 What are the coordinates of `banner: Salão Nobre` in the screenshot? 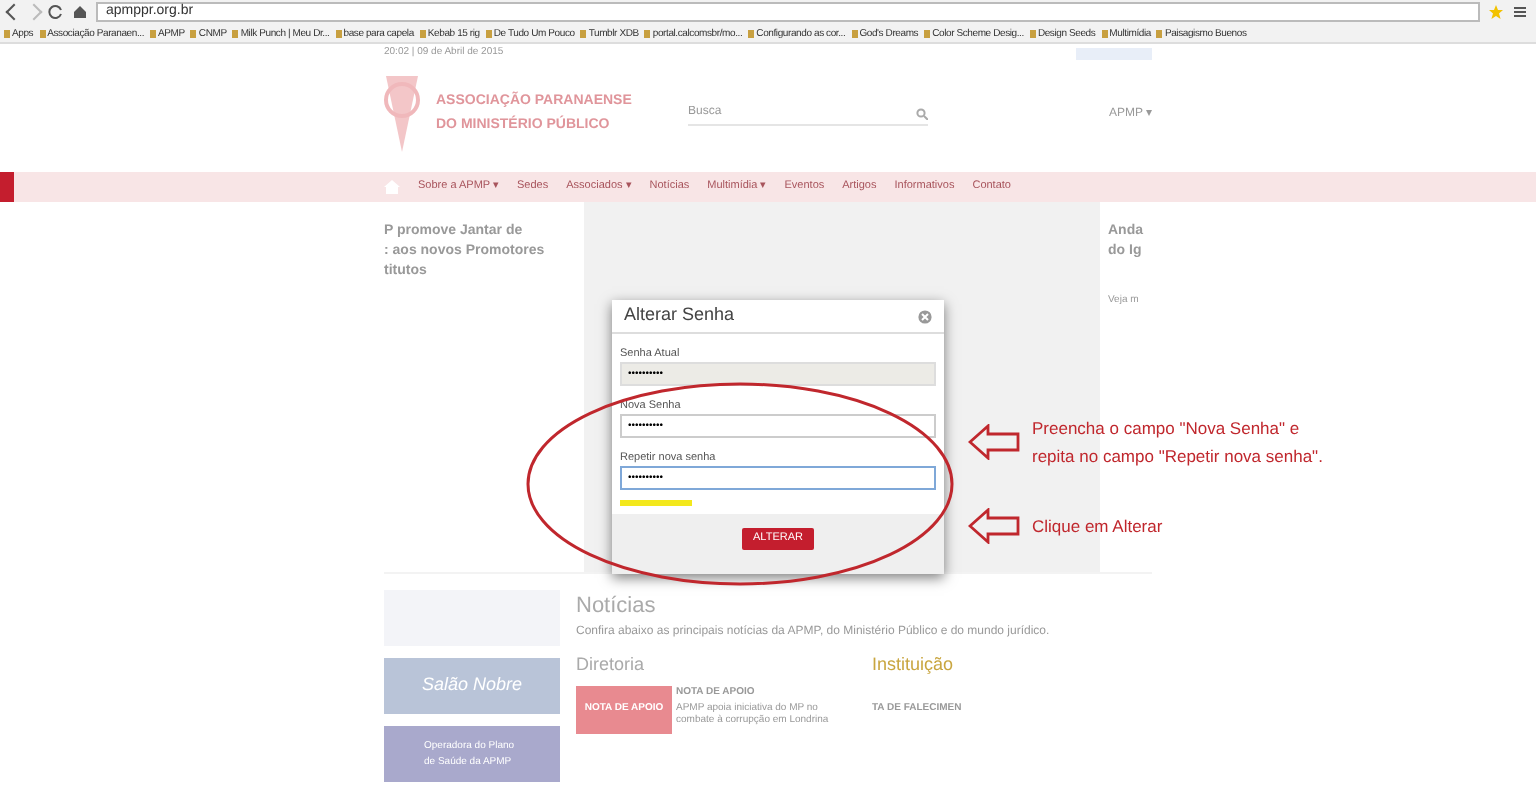 It's located at (472, 686).